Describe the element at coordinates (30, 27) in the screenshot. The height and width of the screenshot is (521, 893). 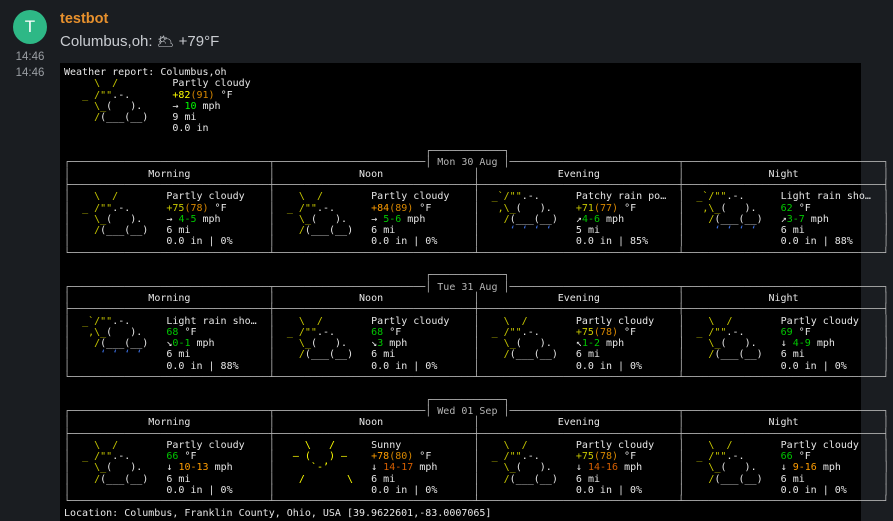
I see `avatar: T` at that location.